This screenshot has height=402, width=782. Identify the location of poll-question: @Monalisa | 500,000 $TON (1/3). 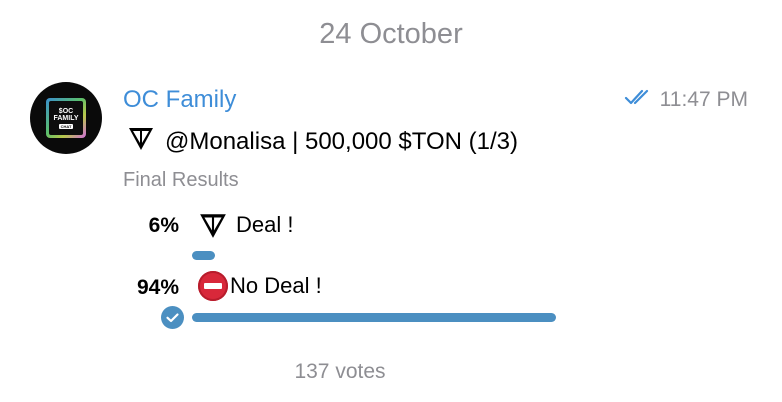
(322, 141).